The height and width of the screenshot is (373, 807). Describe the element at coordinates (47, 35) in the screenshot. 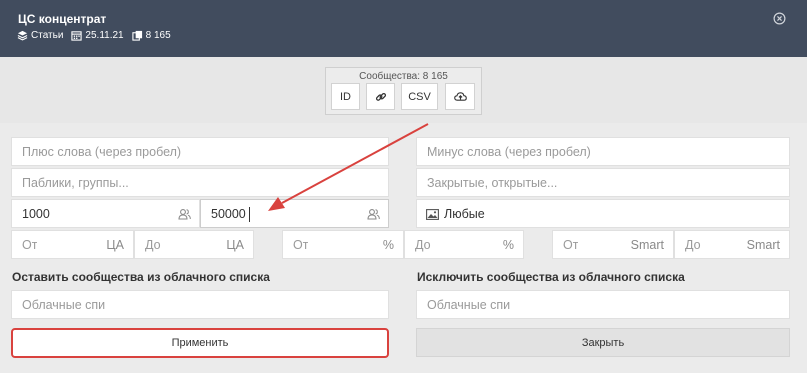

I see `type-label: Статьи` at that location.